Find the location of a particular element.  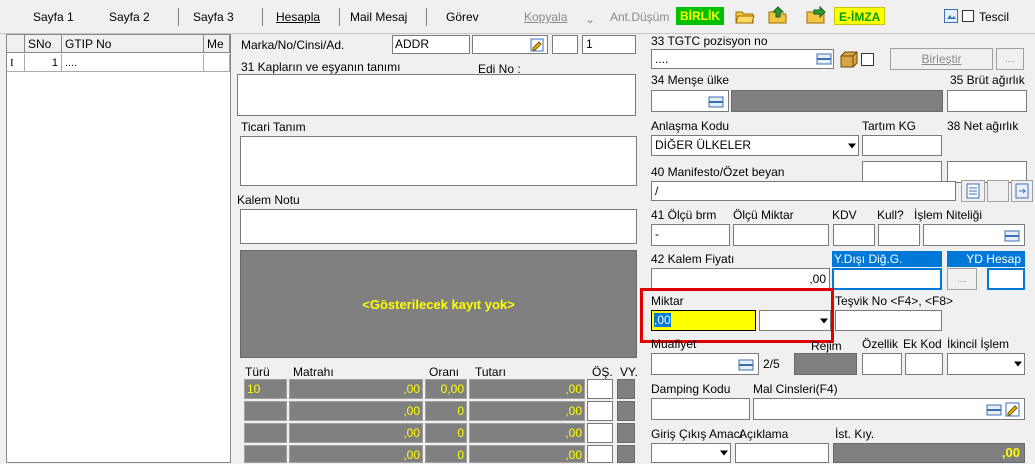

anlasma-select: DİĞER ÜLKELER is located at coordinates (755, 145).